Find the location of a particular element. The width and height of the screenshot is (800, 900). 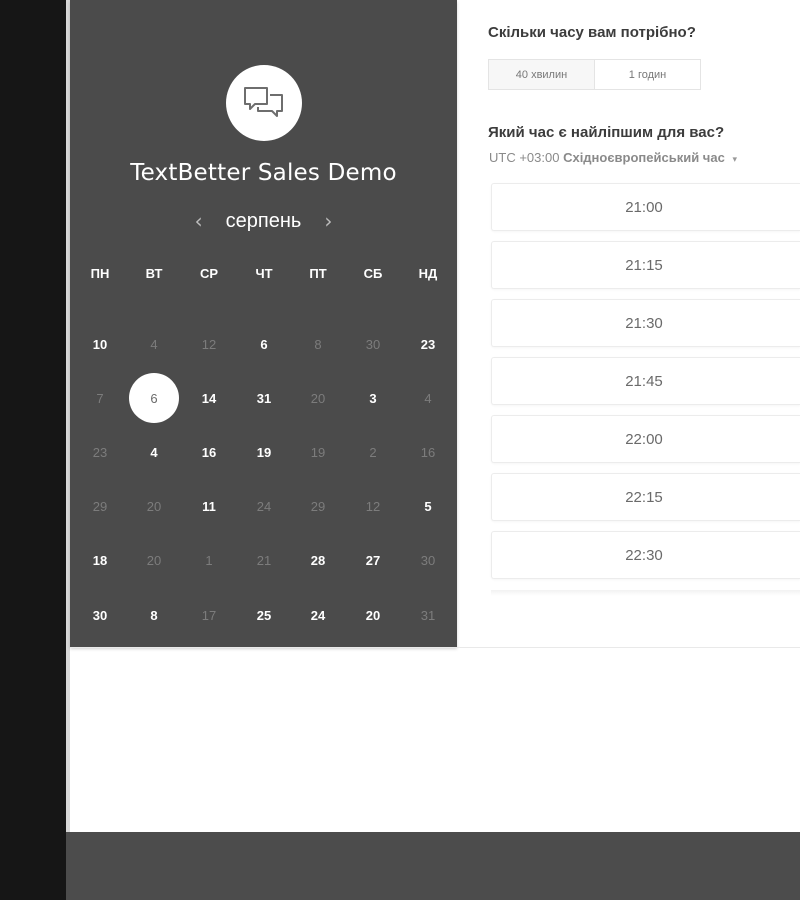

calendar-day-available: 10 is located at coordinates (100, 344).